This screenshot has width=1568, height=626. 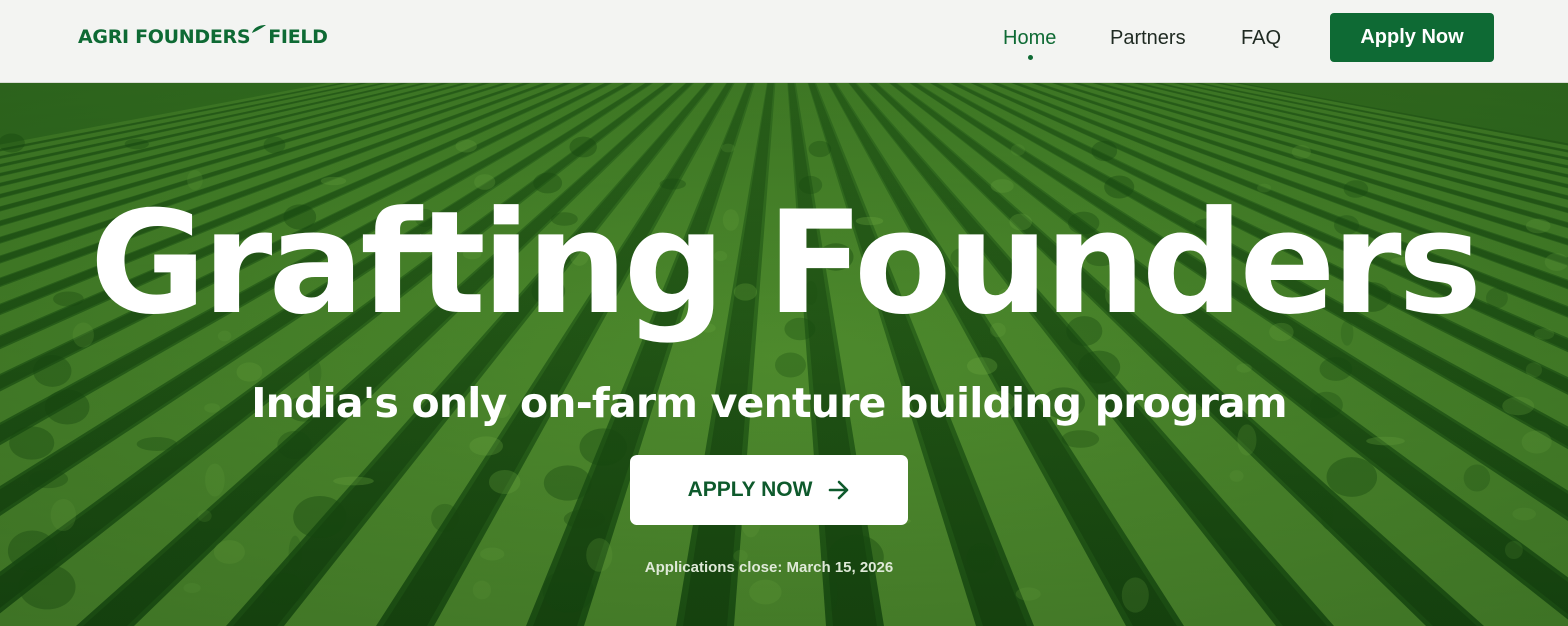 I want to click on applications-deadline: Applications close: March 15, 2026, so click(x=769, y=567).